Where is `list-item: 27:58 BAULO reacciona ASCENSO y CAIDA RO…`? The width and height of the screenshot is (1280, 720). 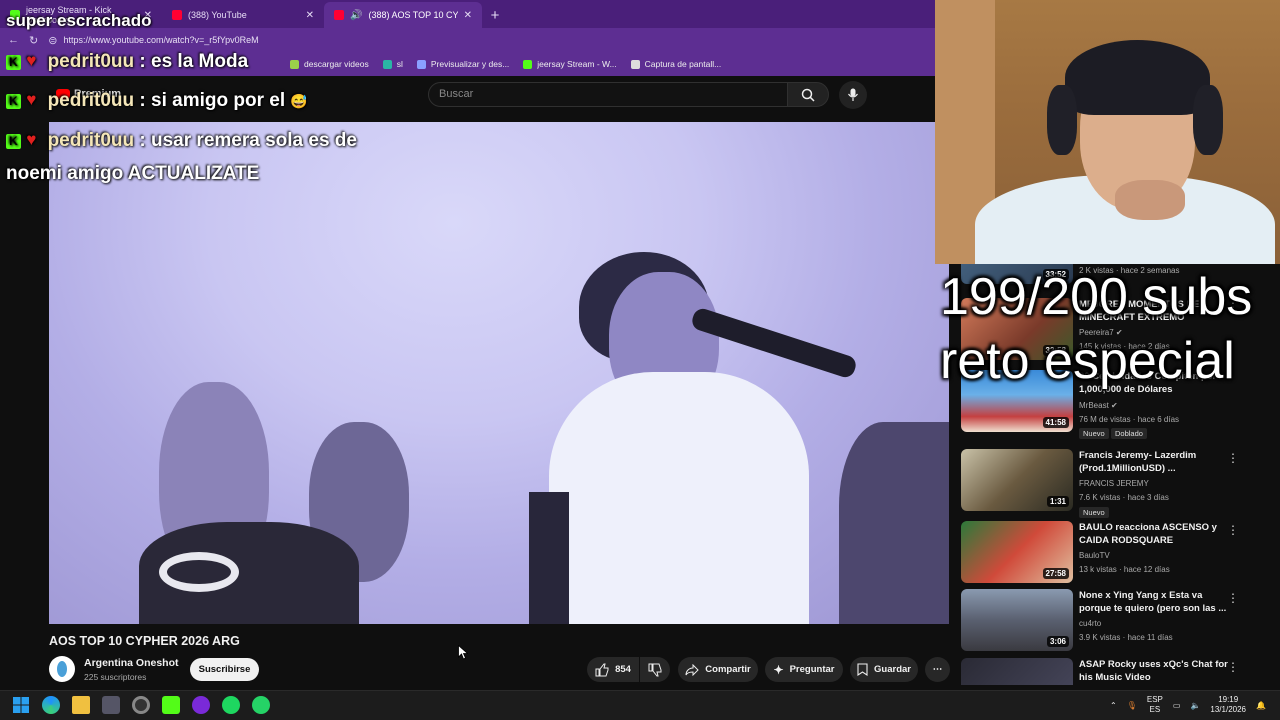 list-item: 27:58 BAULO reacciona ASCENSO y CAIDA RO… is located at coordinates (1111, 553).